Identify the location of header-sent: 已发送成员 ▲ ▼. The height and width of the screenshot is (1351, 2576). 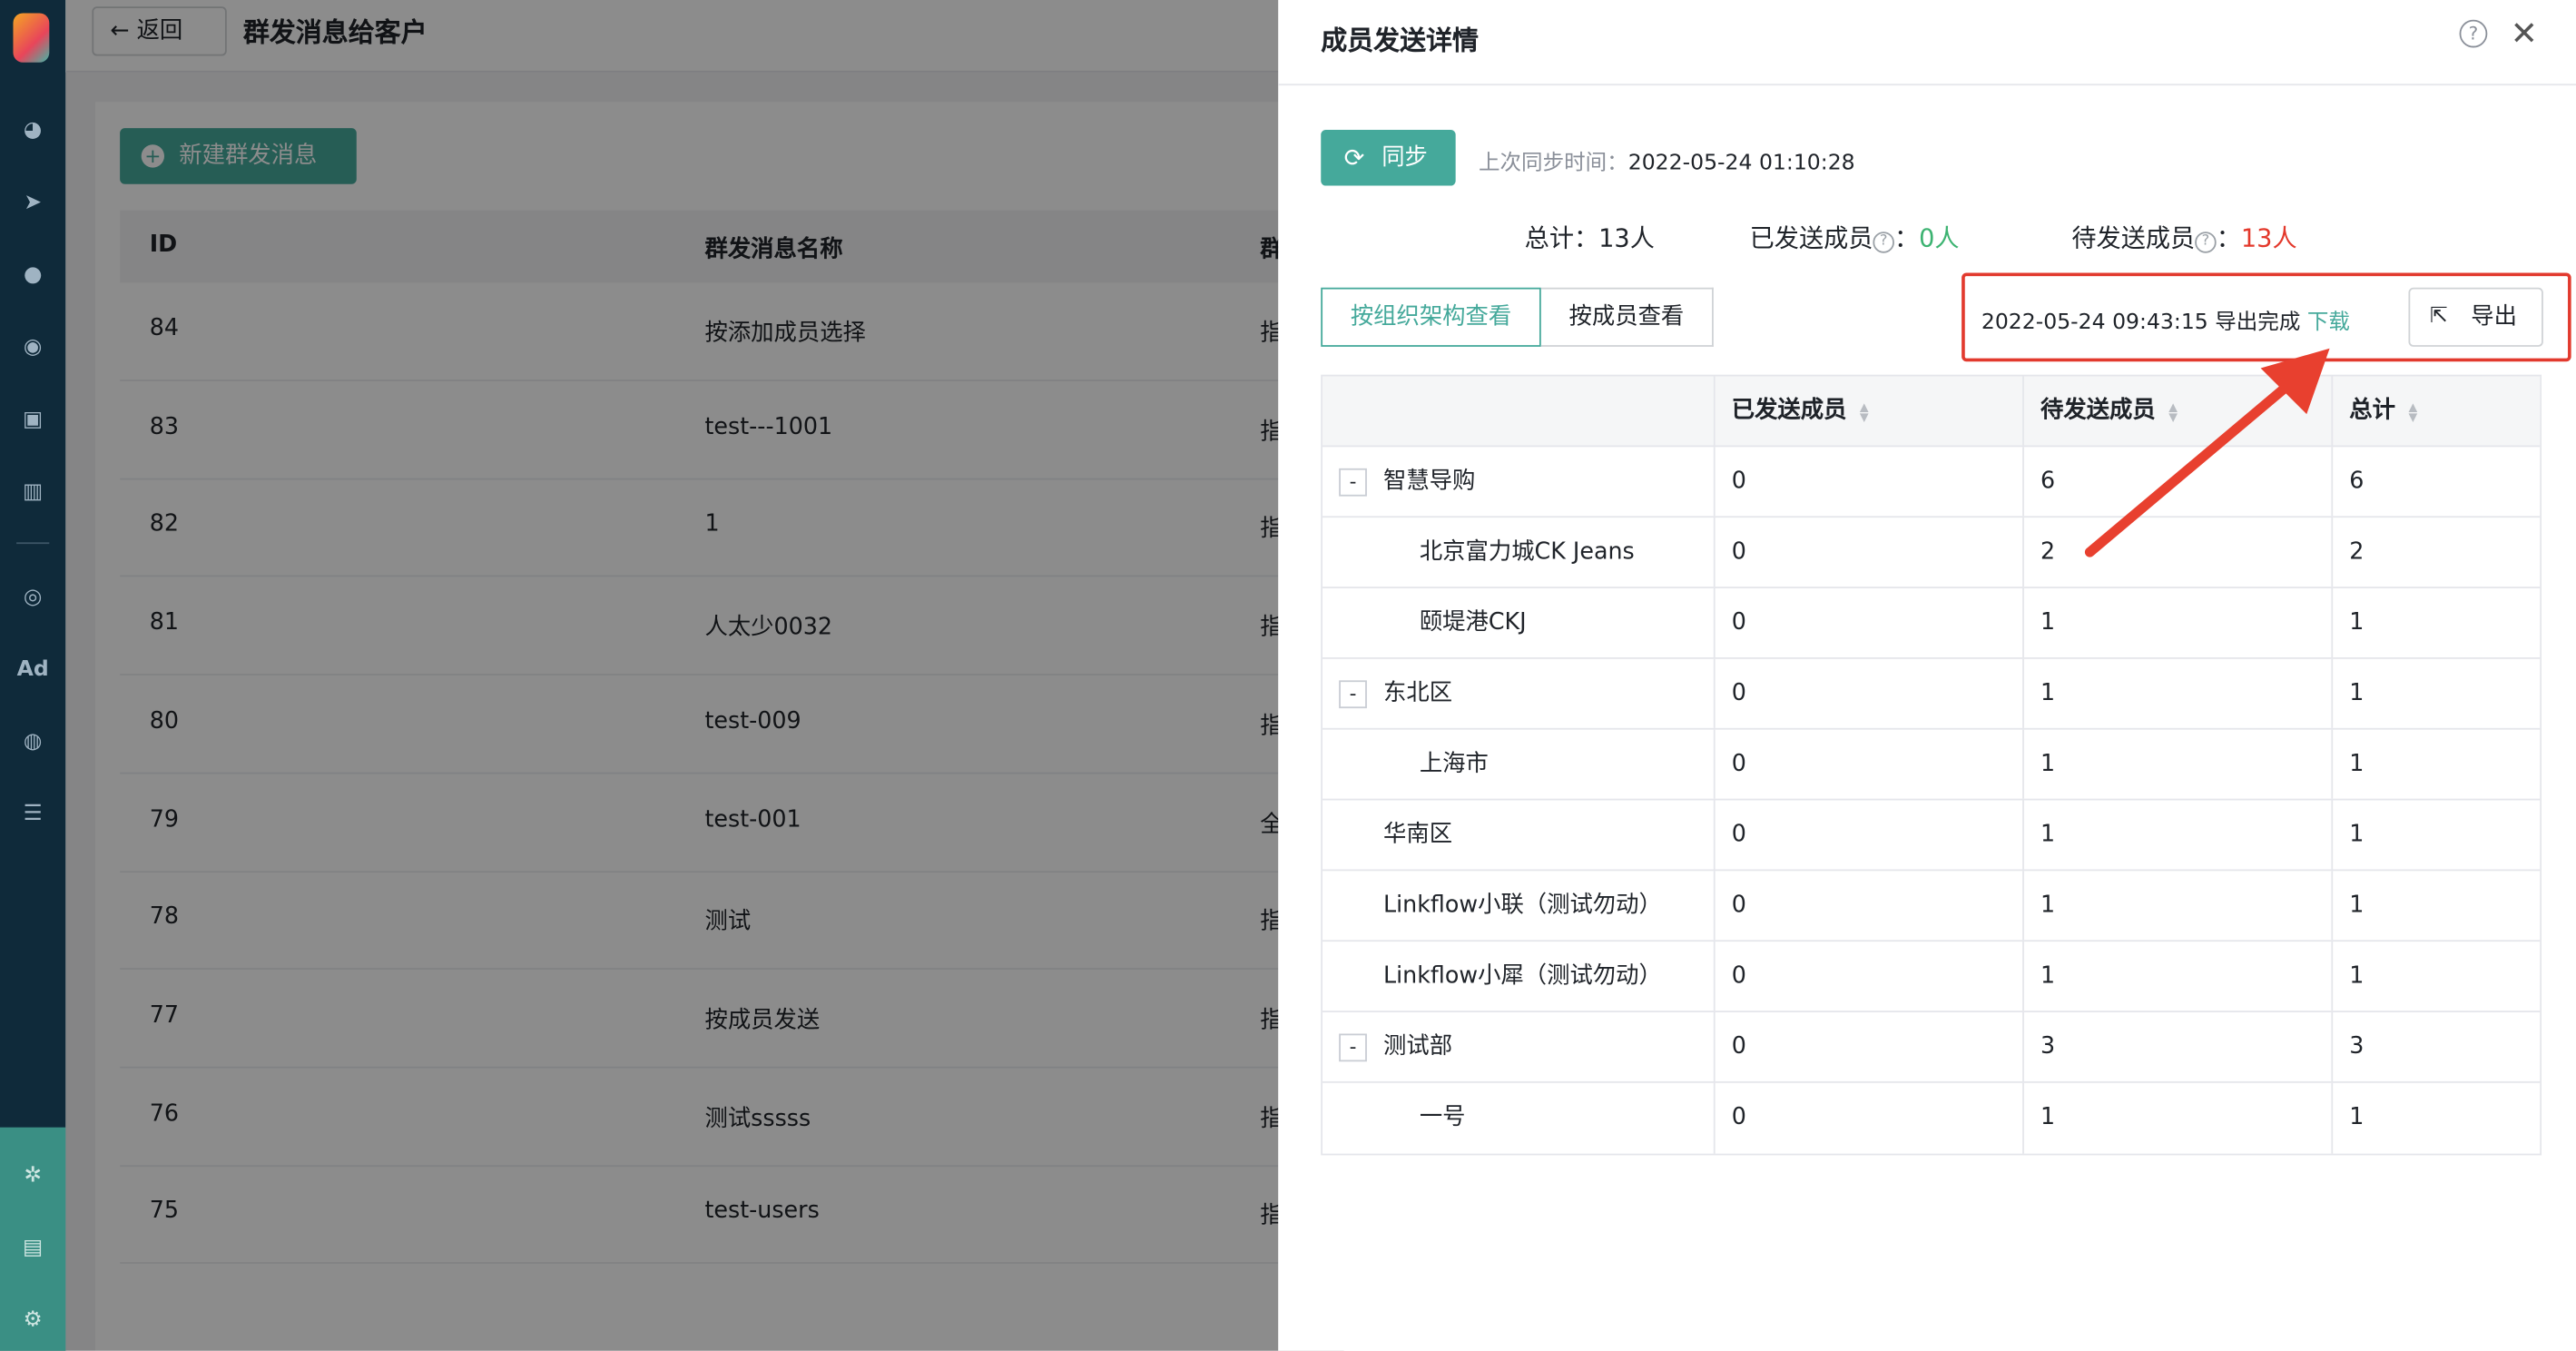
(1867, 411).